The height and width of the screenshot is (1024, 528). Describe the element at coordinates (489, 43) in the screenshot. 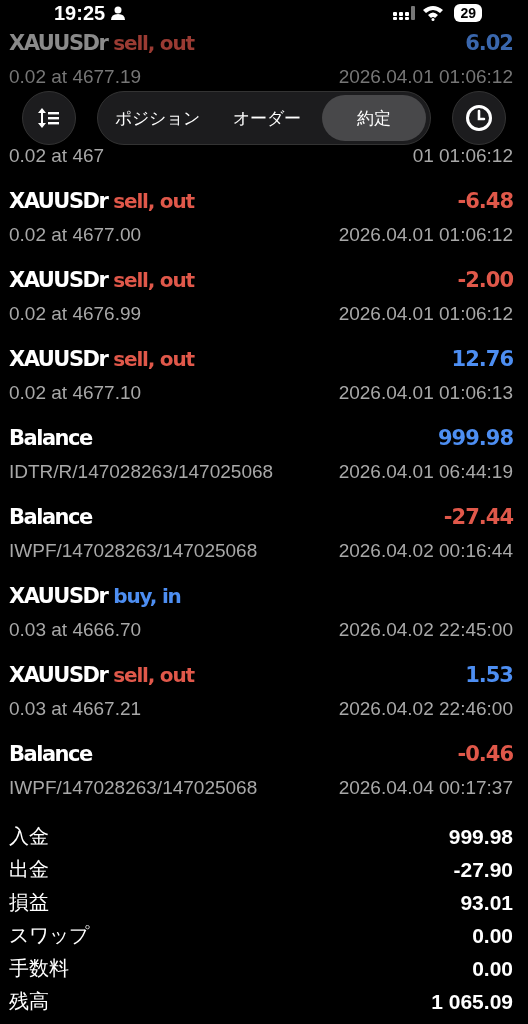

I see `deal-profit: 6.02` at that location.